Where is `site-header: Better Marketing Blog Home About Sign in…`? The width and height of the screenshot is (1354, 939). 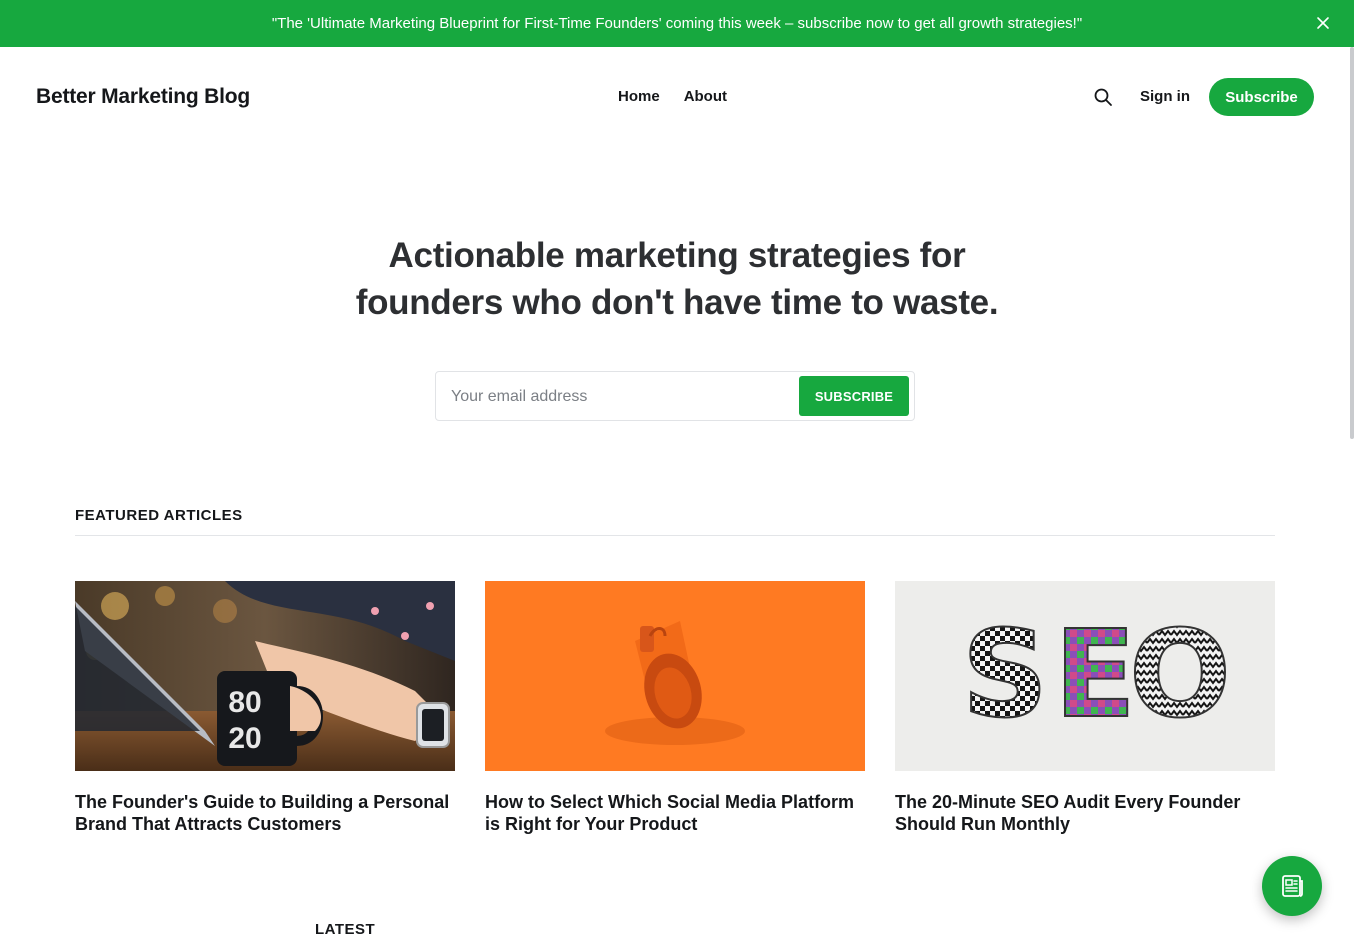 site-header: Better Marketing Blog Home About Sign in… is located at coordinates (677, 97).